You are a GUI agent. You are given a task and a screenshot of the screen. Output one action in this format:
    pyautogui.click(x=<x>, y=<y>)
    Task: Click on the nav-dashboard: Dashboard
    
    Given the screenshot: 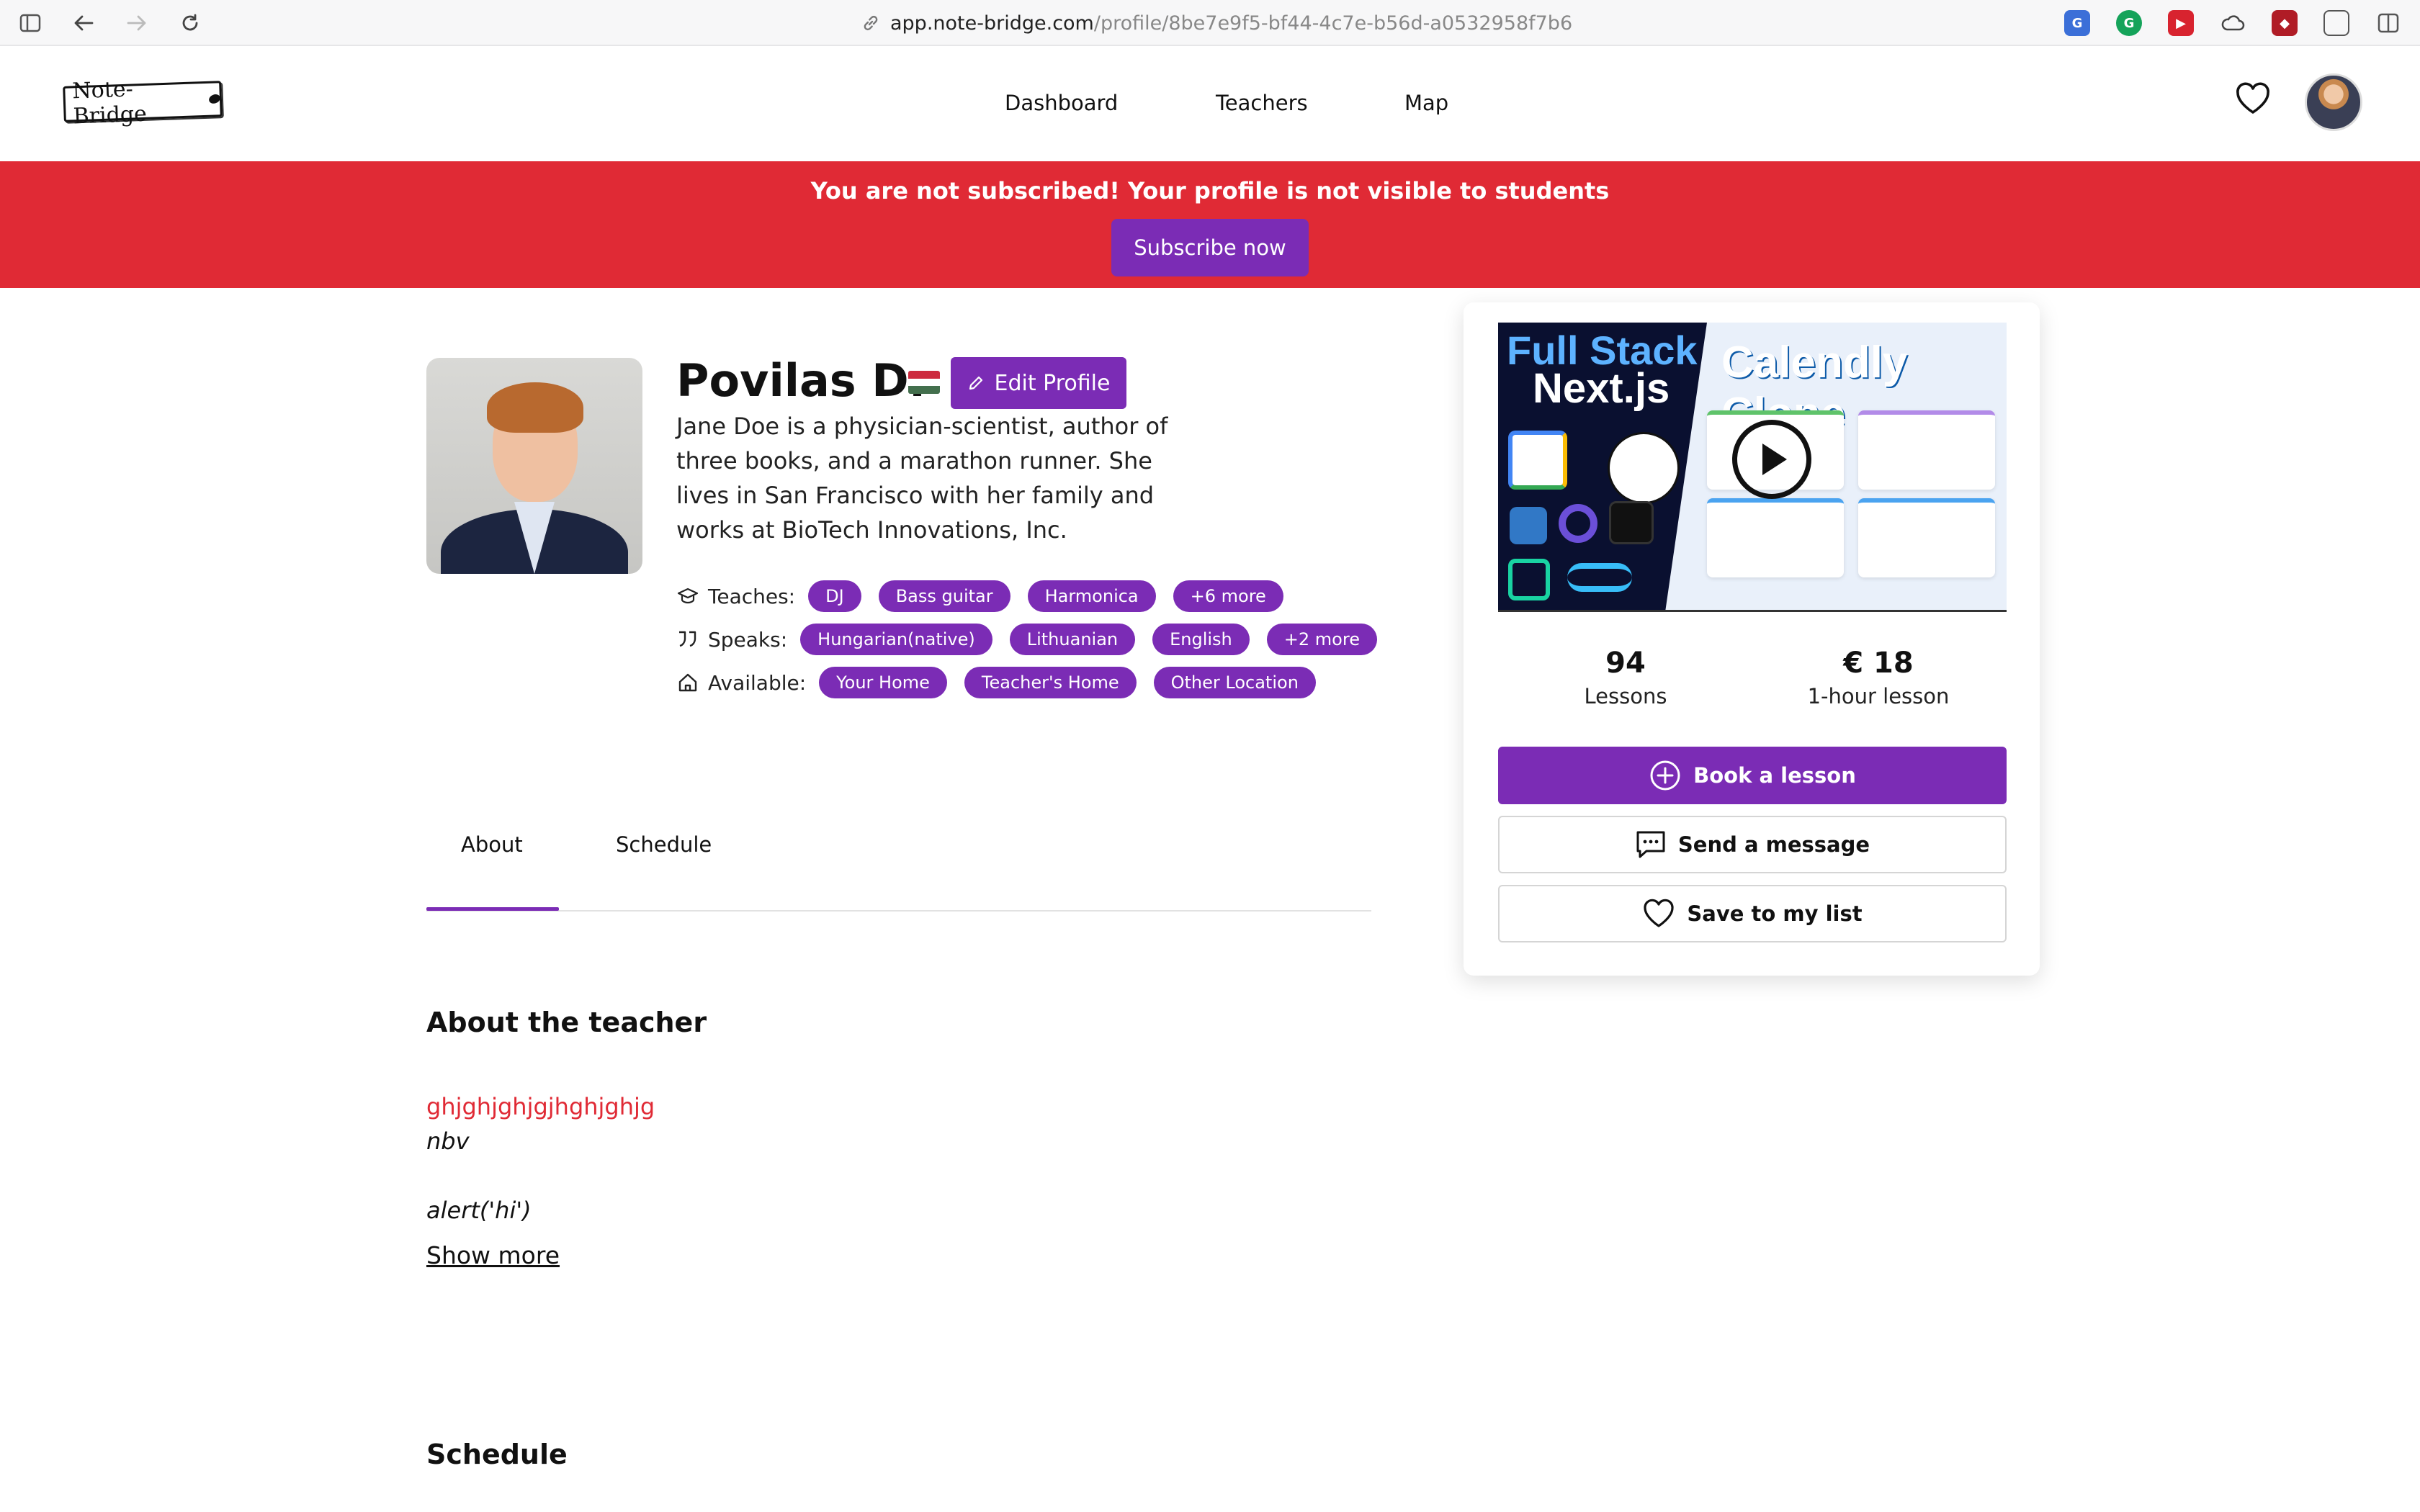 What is the action you would take?
    pyautogui.click(x=1061, y=103)
    